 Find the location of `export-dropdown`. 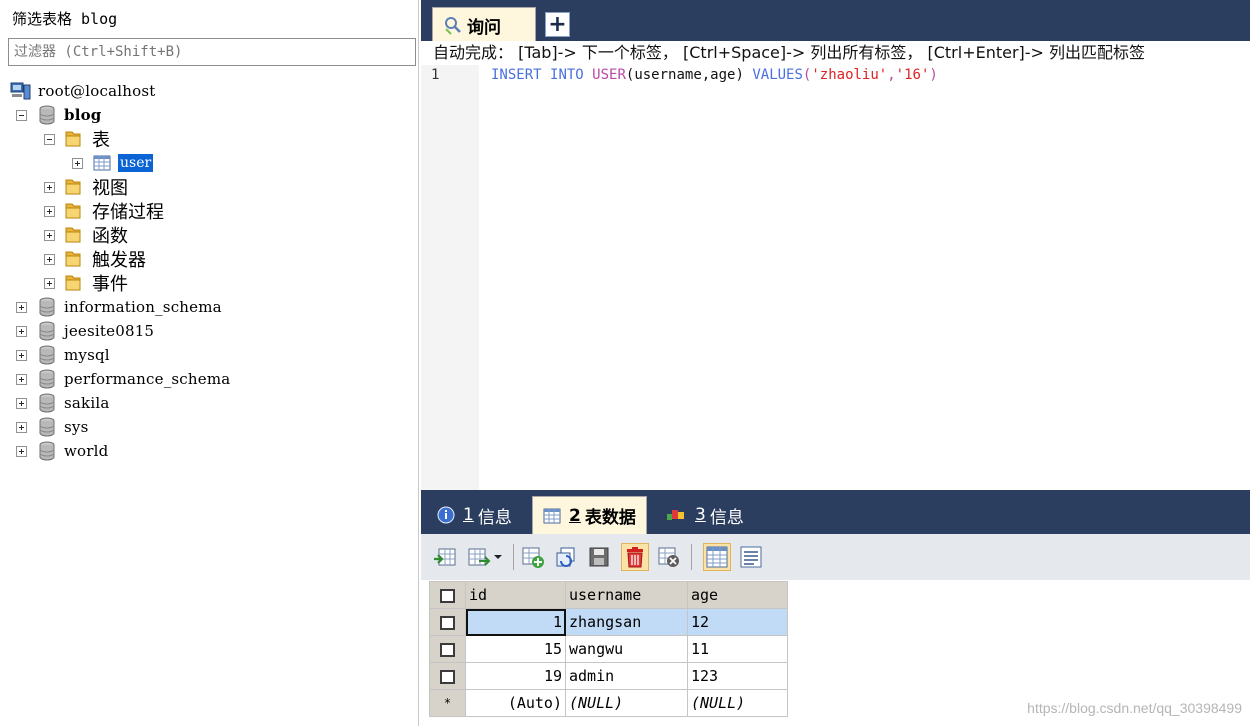

export-dropdown is located at coordinates (498, 557).